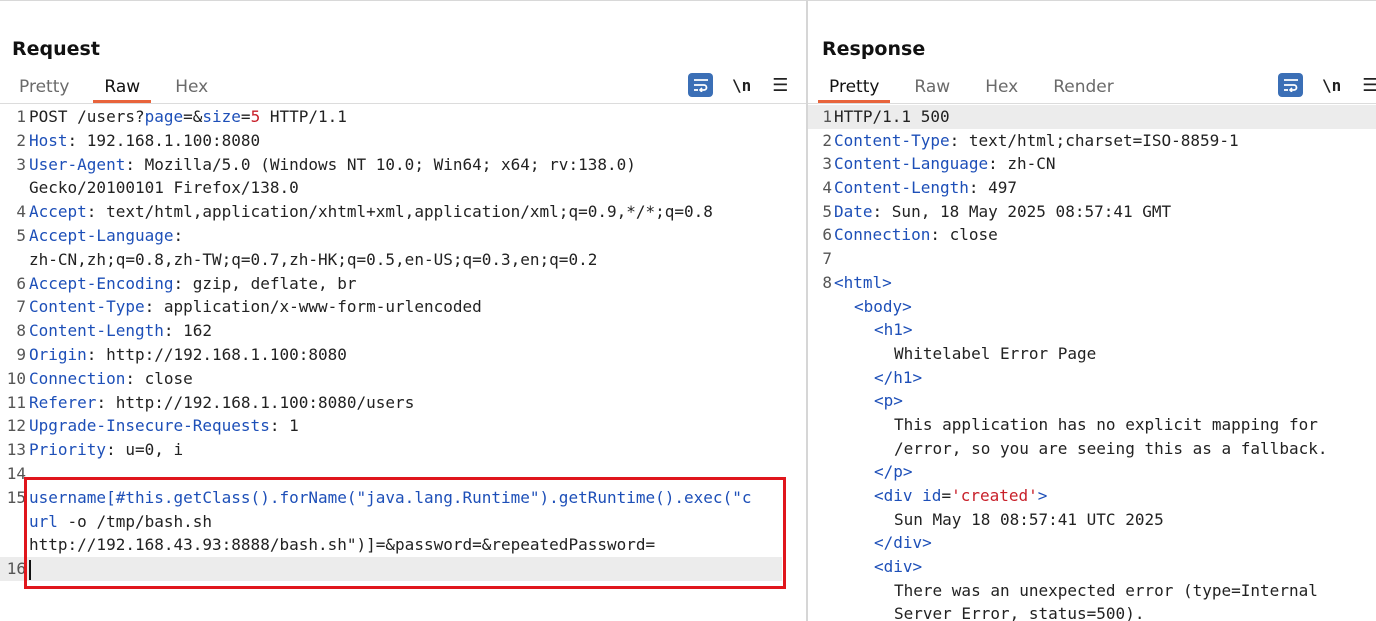 The height and width of the screenshot is (621, 1376). I want to click on code-line: 6 Connection: close, so click(1092, 235).